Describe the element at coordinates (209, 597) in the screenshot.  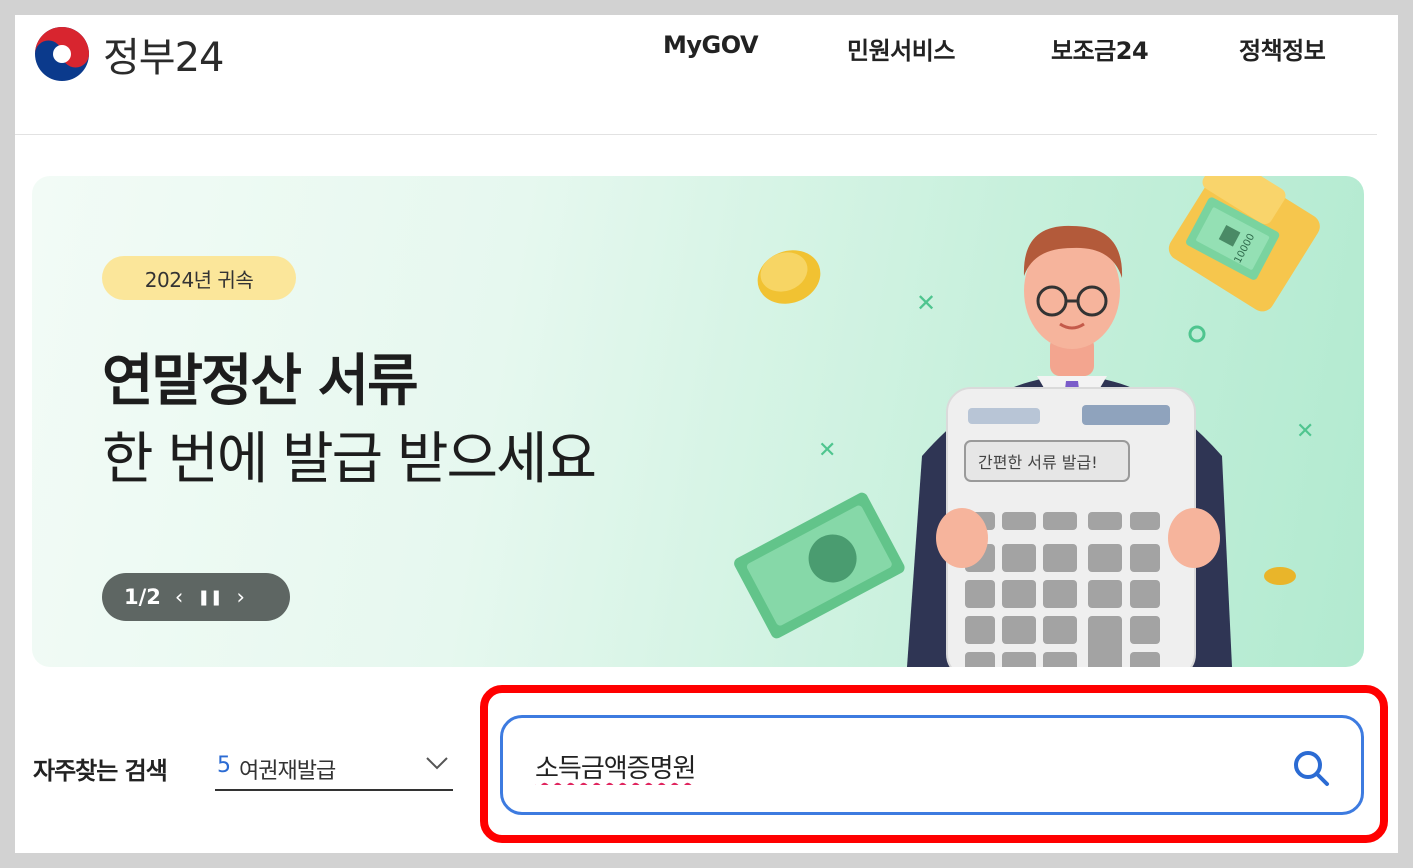
I see `pause-icon: ❚❚` at that location.